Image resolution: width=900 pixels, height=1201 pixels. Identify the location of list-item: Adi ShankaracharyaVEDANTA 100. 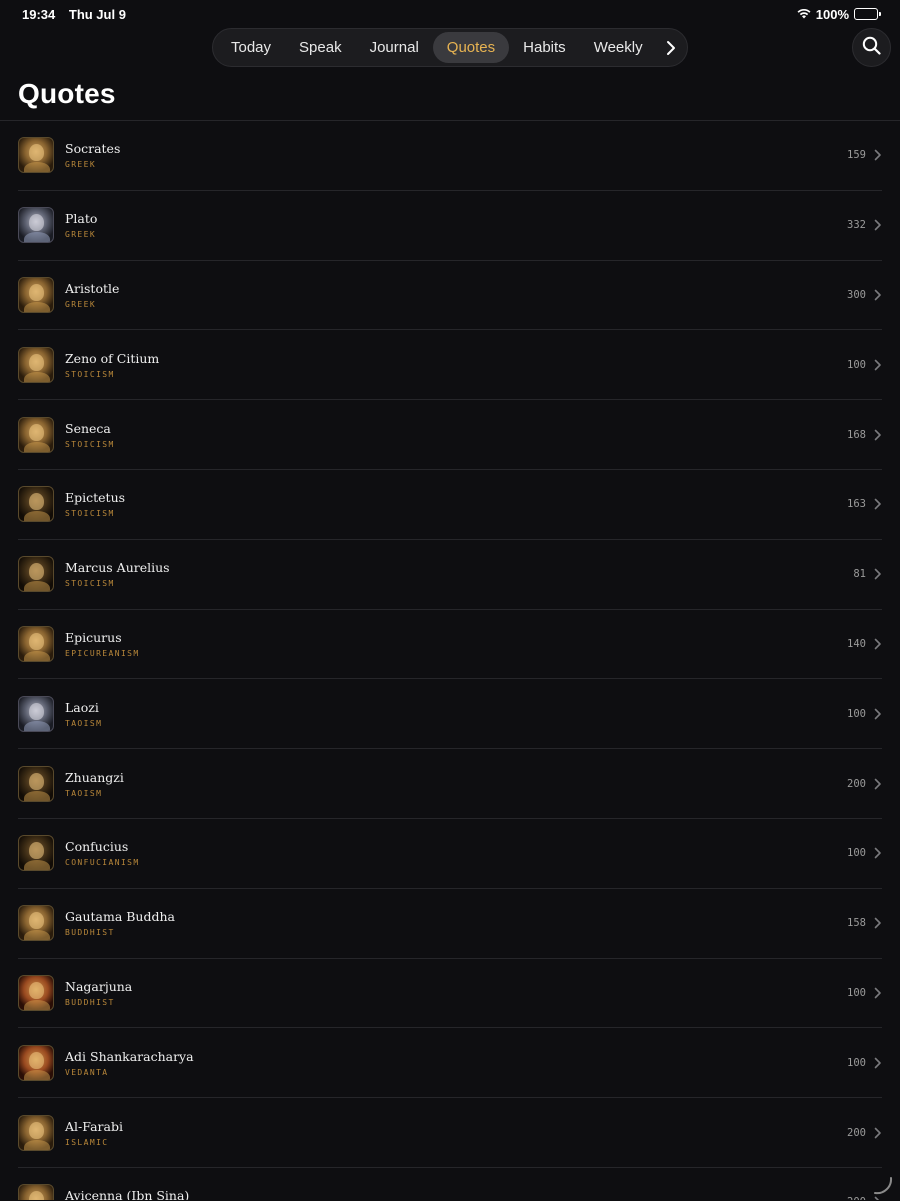
(450, 1063).